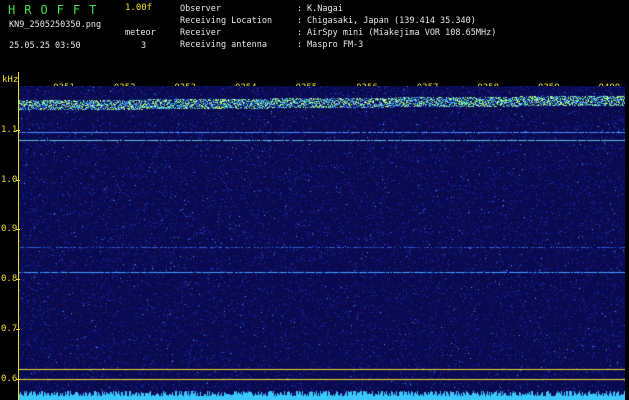 This screenshot has height=400, width=629. I want to click on frequency-tick-label: 0.7, so click(9, 329).